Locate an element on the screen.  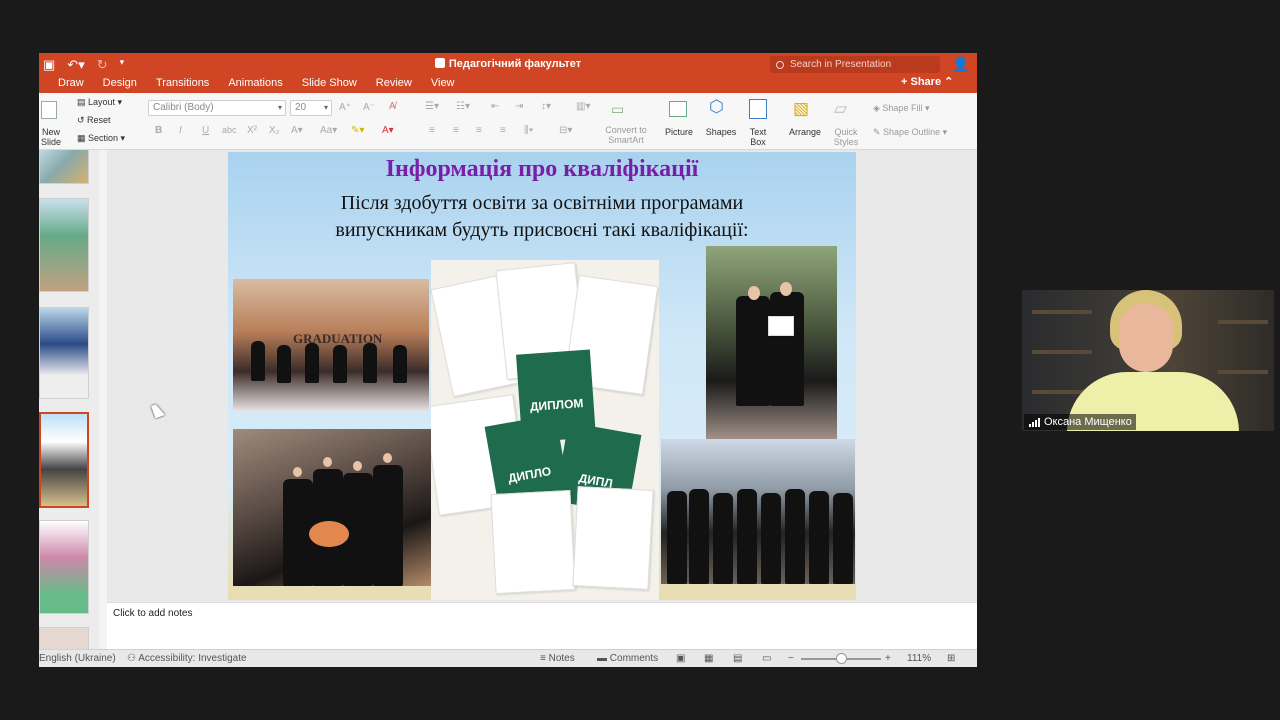
justify-icon: ≡ is located at coordinates (503, 130).